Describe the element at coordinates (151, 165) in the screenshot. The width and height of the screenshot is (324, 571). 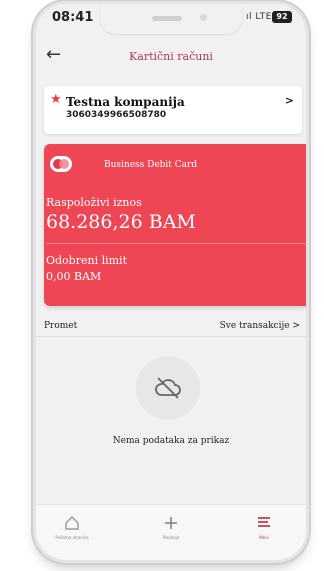
I see `card-type: Business Debit Card` at that location.